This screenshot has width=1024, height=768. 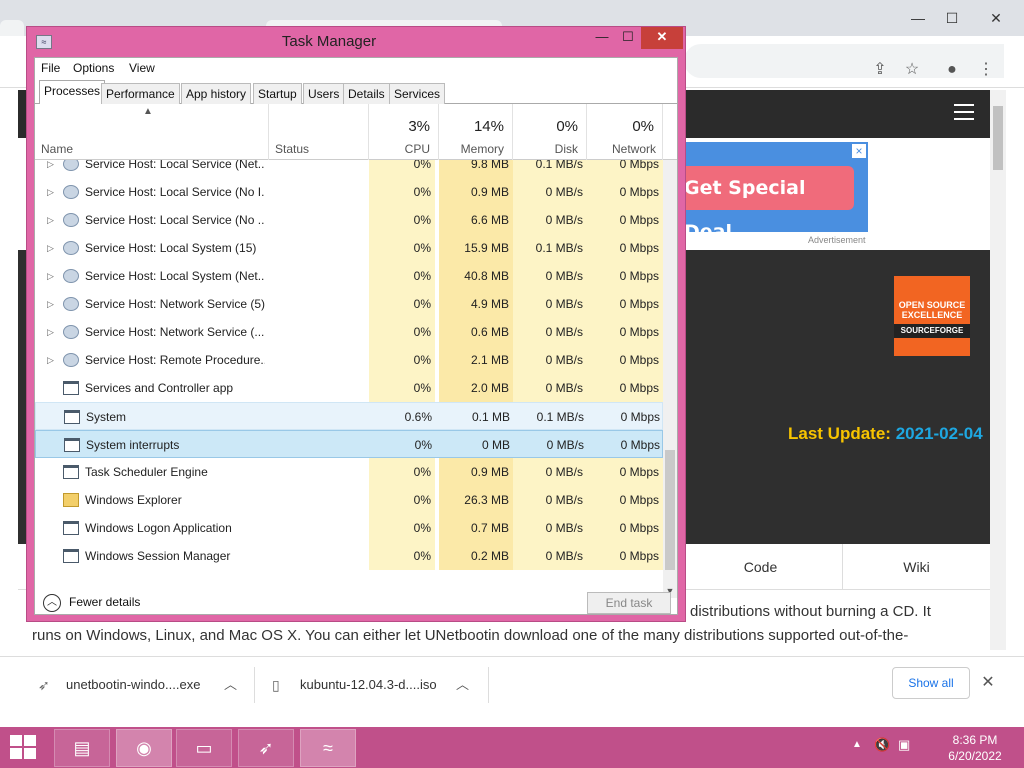 I want to click on column-cpu: 3% CPU, so click(x=404, y=132).